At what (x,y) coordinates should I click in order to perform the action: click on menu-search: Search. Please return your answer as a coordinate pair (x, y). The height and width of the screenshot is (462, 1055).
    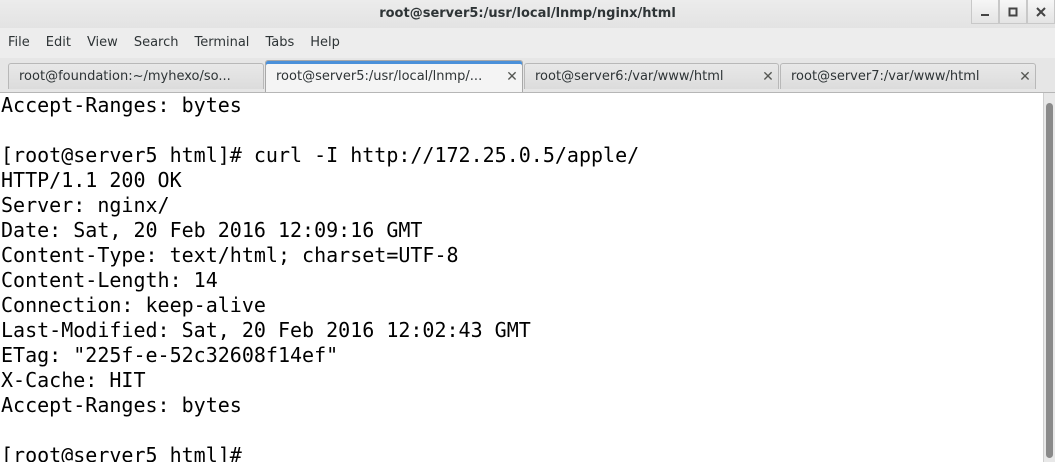
    Looking at the image, I should click on (156, 43).